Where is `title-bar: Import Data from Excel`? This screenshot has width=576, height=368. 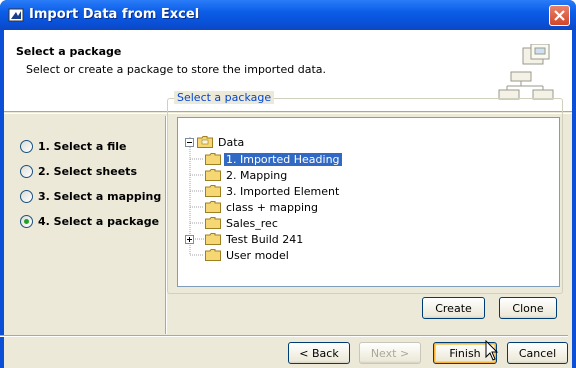
title-bar: Import Data from Excel is located at coordinates (288, 15).